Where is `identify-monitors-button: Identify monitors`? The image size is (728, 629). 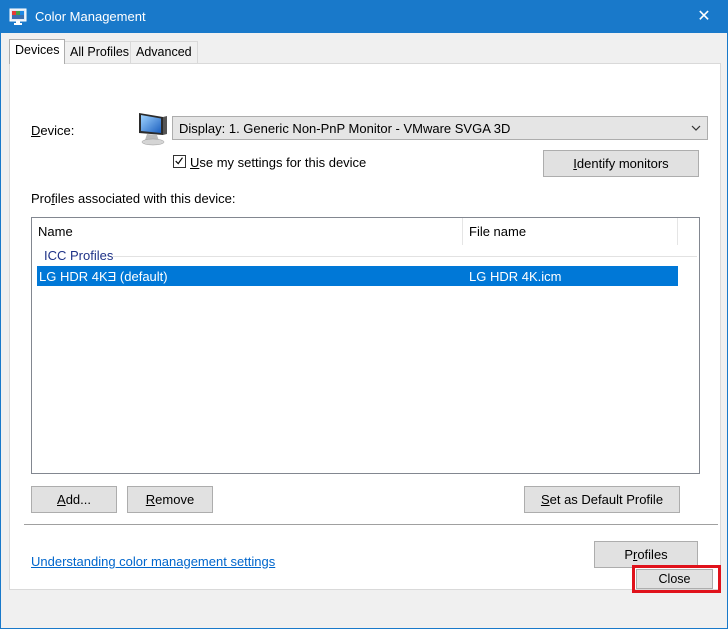
identify-monitors-button: Identify monitors is located at coordinates (621, 163).